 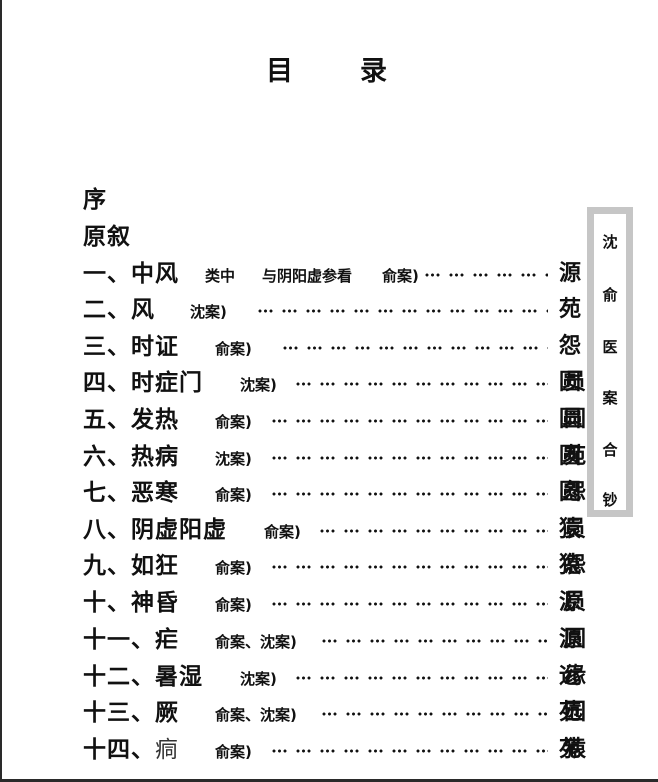 I want to click on page-number: 猿员, so click(x=573, y=529).